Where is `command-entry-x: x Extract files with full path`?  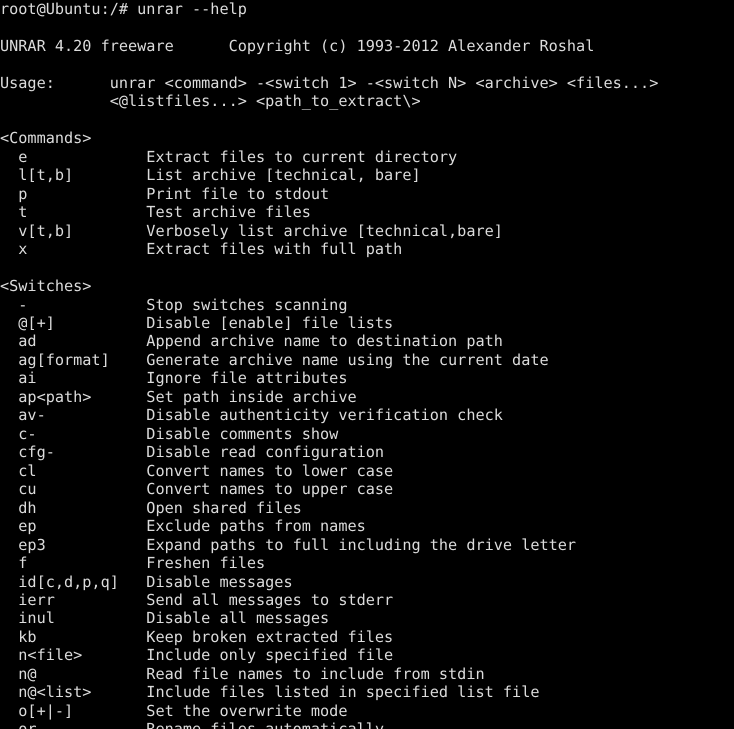
command-entry-x: x Extract files with full path is located at coordinates (201, 249).